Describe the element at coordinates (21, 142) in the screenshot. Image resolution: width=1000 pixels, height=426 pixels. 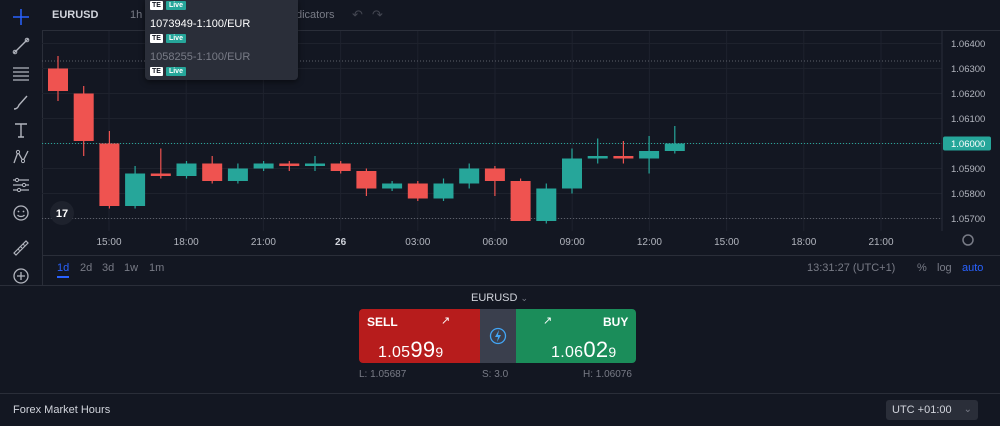
I see `drawing-toolbar` at that location.